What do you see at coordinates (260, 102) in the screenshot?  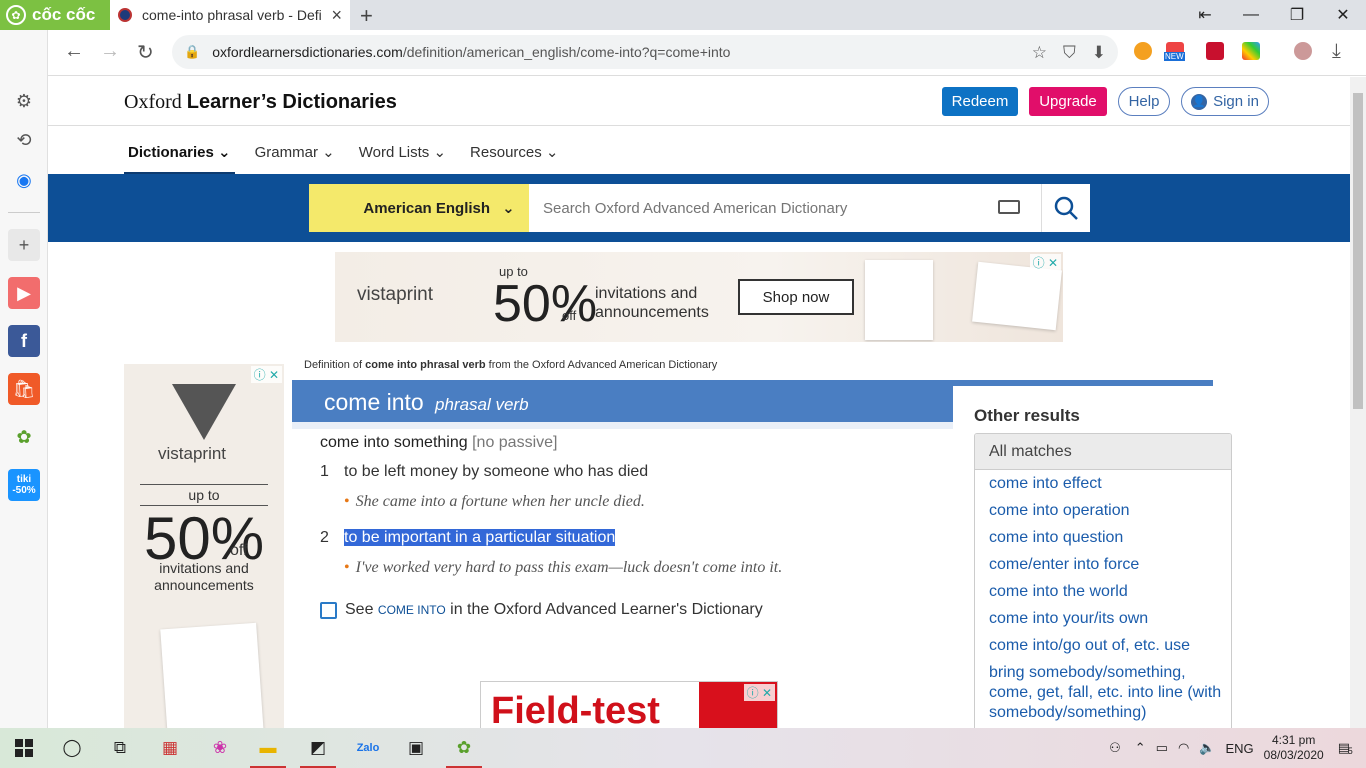 I see `site-logo: Oxford Learner’s Dictionaries` at bounding box center [260, 102].